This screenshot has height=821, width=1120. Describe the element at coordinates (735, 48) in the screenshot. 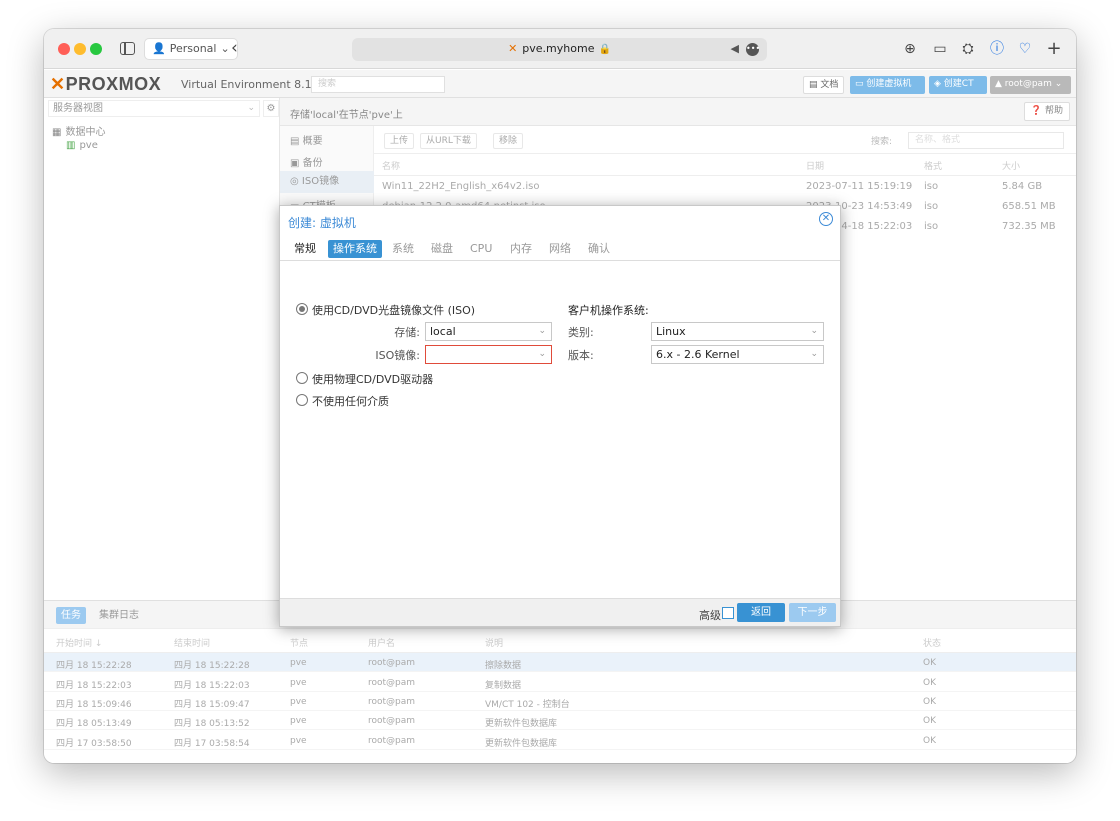

I see `speaker-icon: ◀` at that location.